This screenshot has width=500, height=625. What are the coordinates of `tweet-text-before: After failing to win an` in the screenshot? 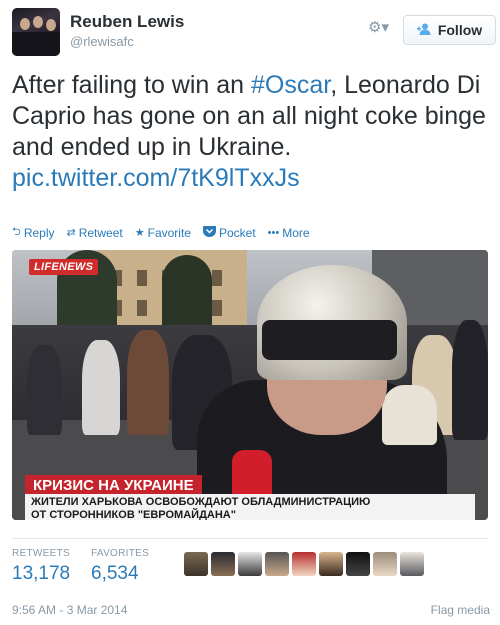 It's located at (132, 85).